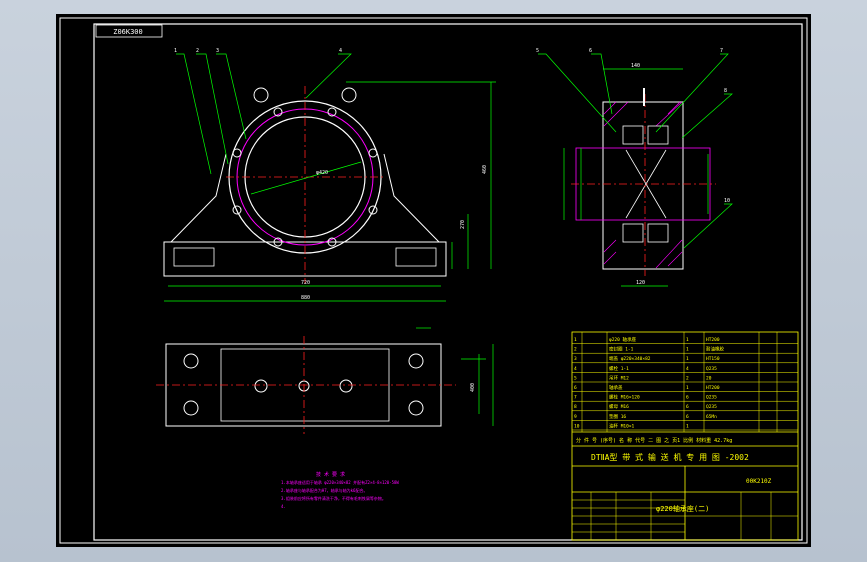 The width and height of the screenshot is (867, 562). I want to click on svg-text: 270, so click(463, 224).